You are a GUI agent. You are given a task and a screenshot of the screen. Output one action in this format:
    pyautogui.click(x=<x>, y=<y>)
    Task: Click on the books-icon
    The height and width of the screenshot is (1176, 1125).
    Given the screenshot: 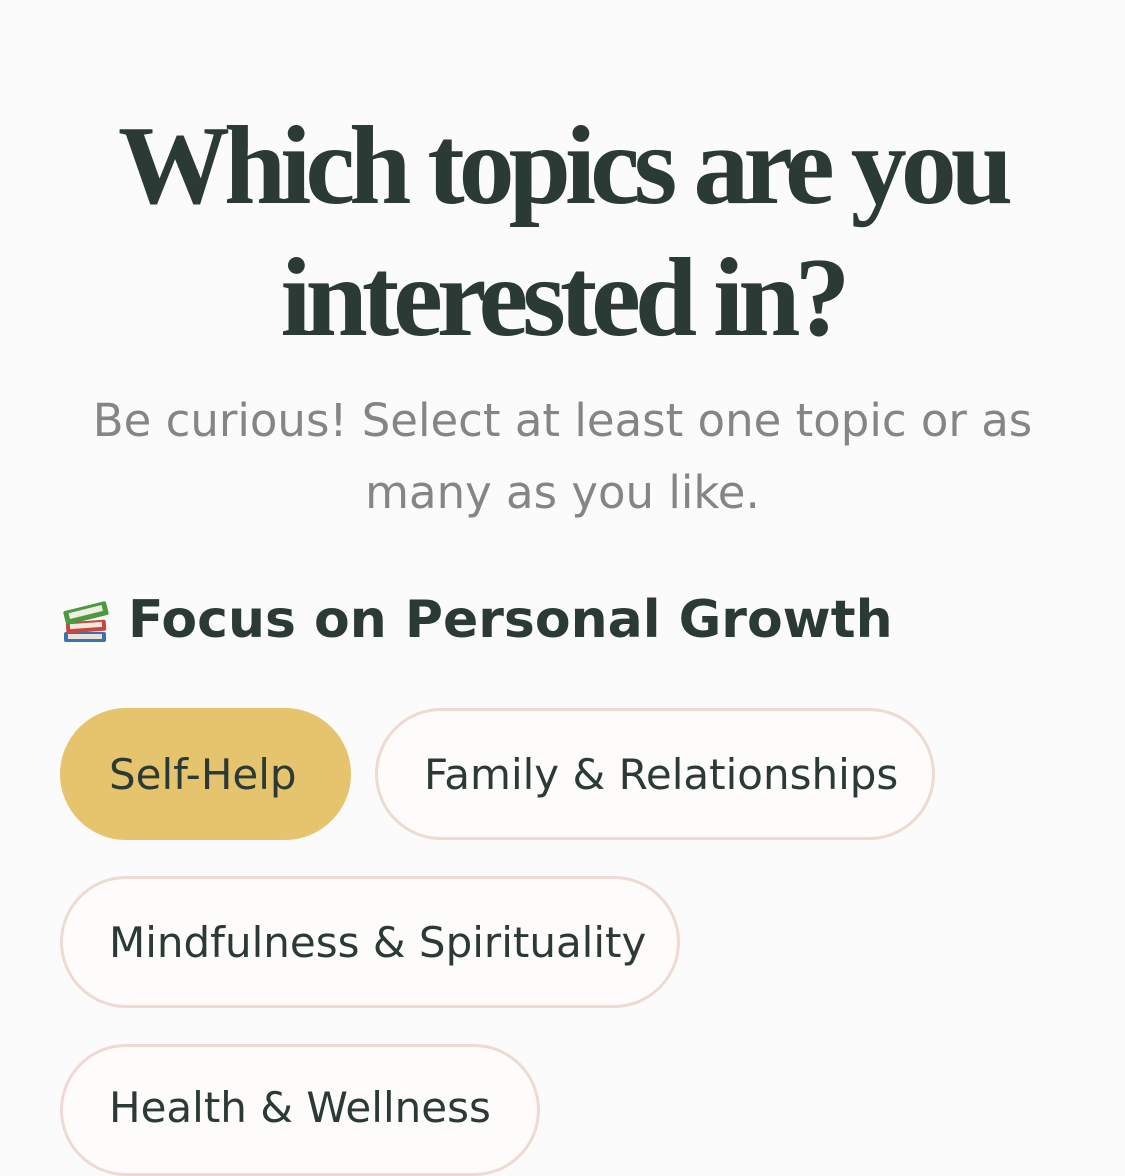 What is the action you would take?
    pyautogui.click(x=86, y=620)
    